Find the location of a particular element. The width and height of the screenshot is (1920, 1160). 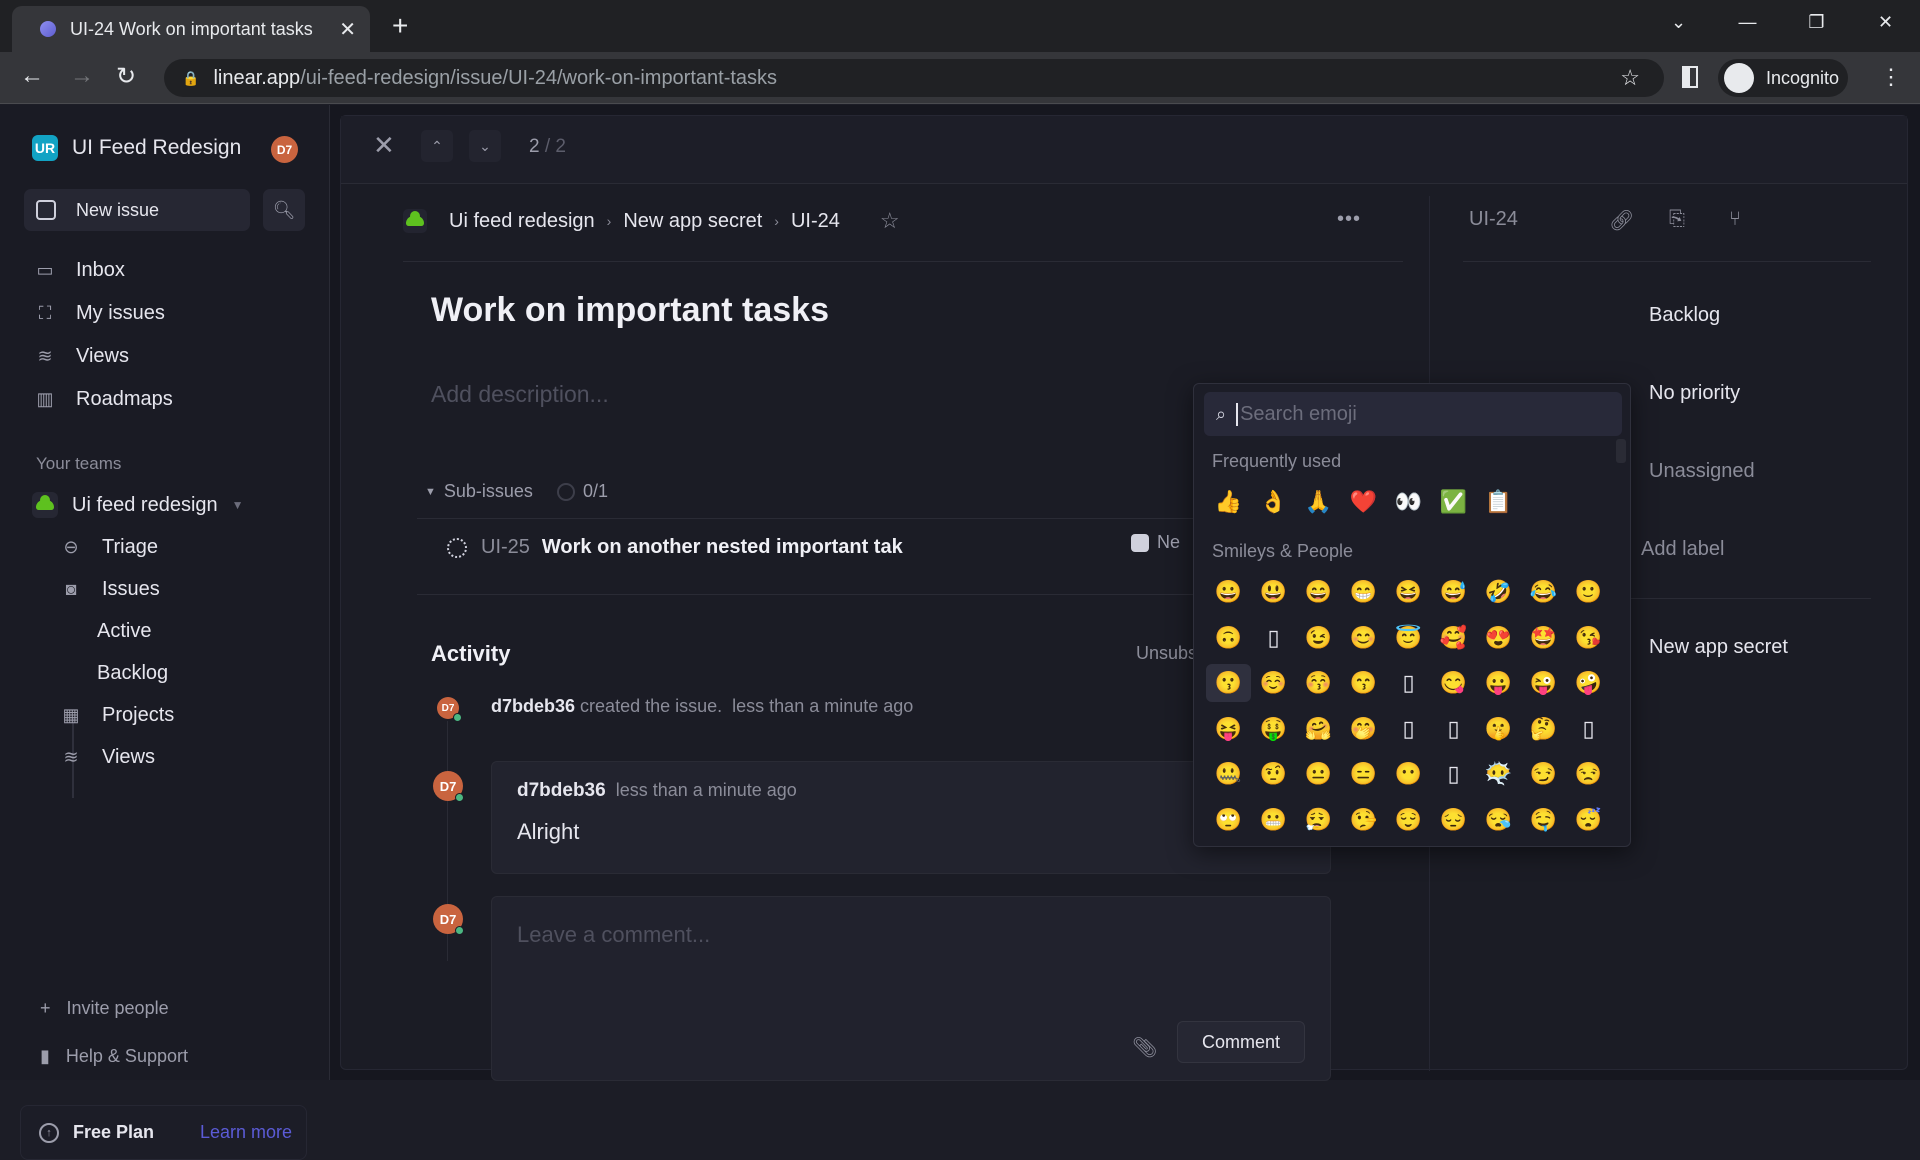

side-panel-icon is located at coordinates (1690, 77).